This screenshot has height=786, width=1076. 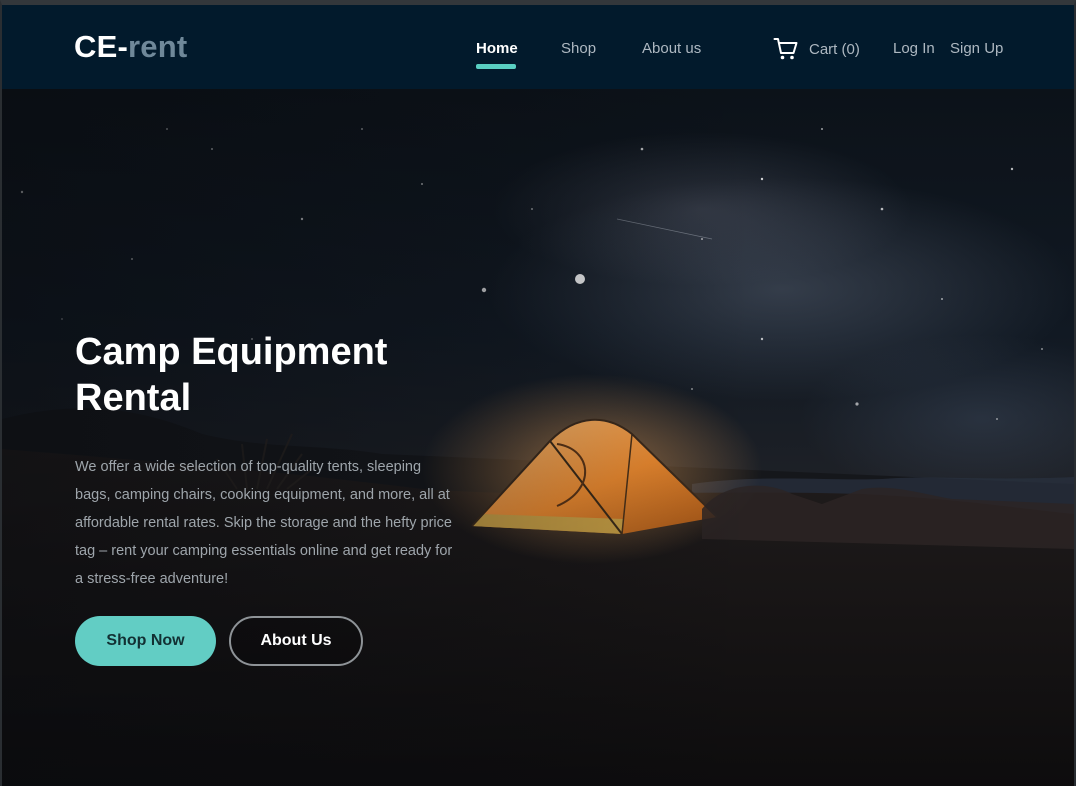 I want to click on nav-shop-link: Shop, so click(x=578, y=48).